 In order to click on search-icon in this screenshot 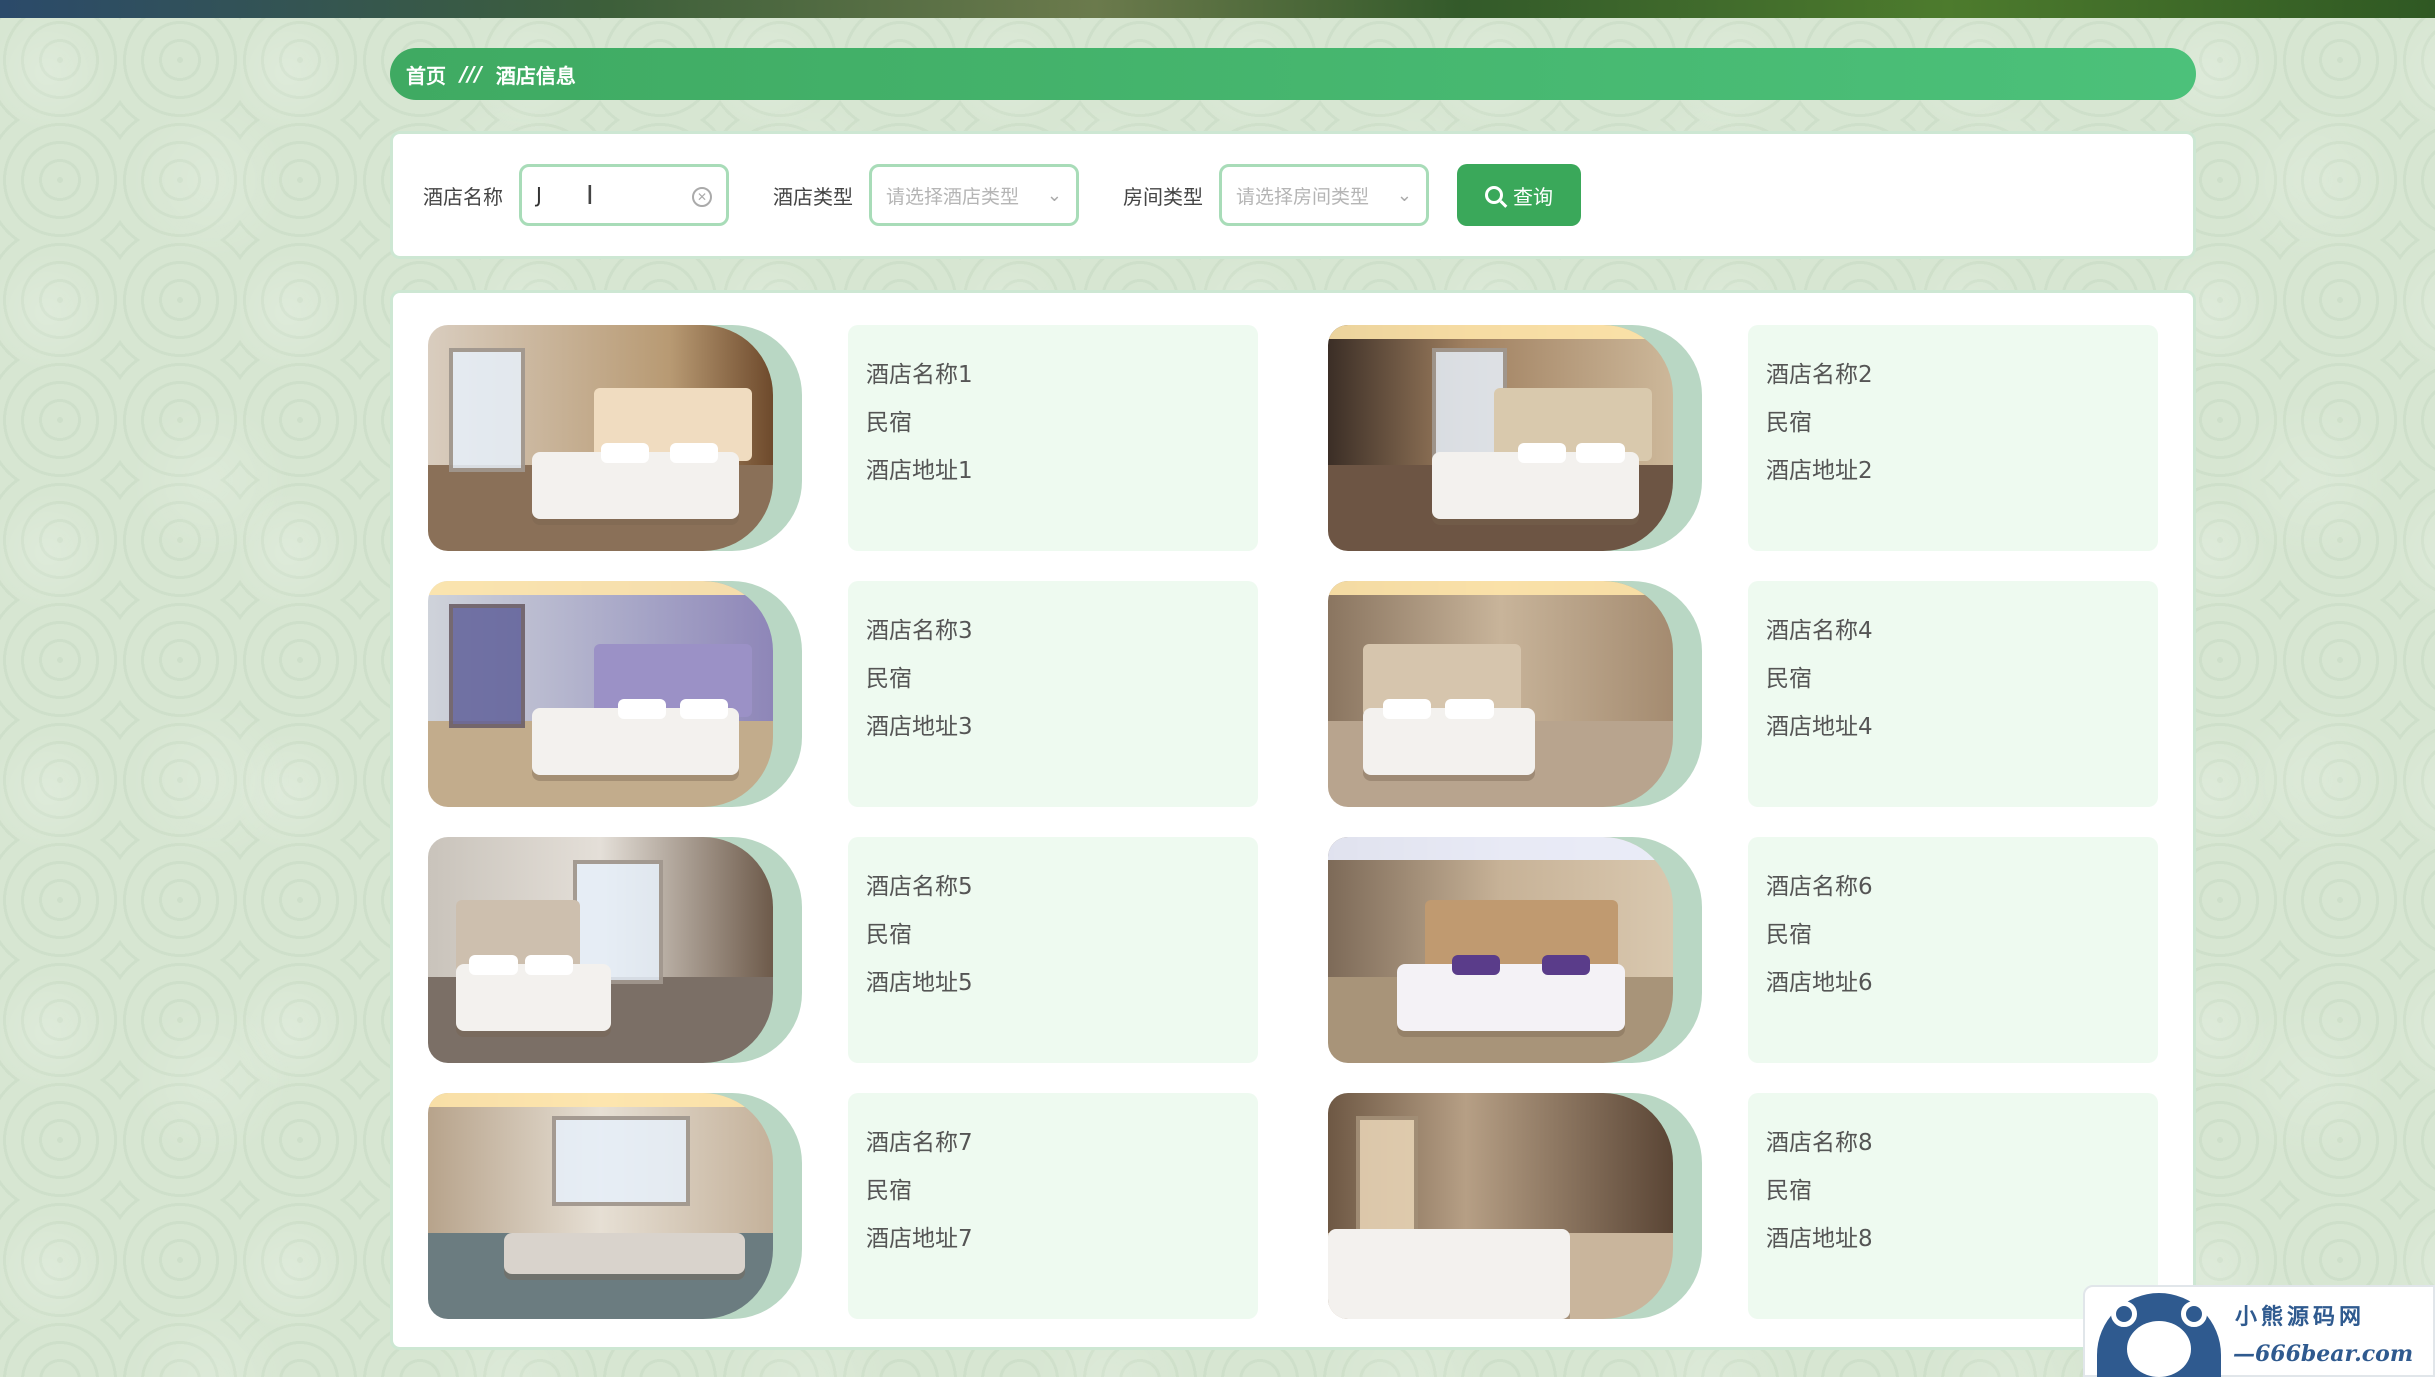, I will do `click(1494, 195)`.